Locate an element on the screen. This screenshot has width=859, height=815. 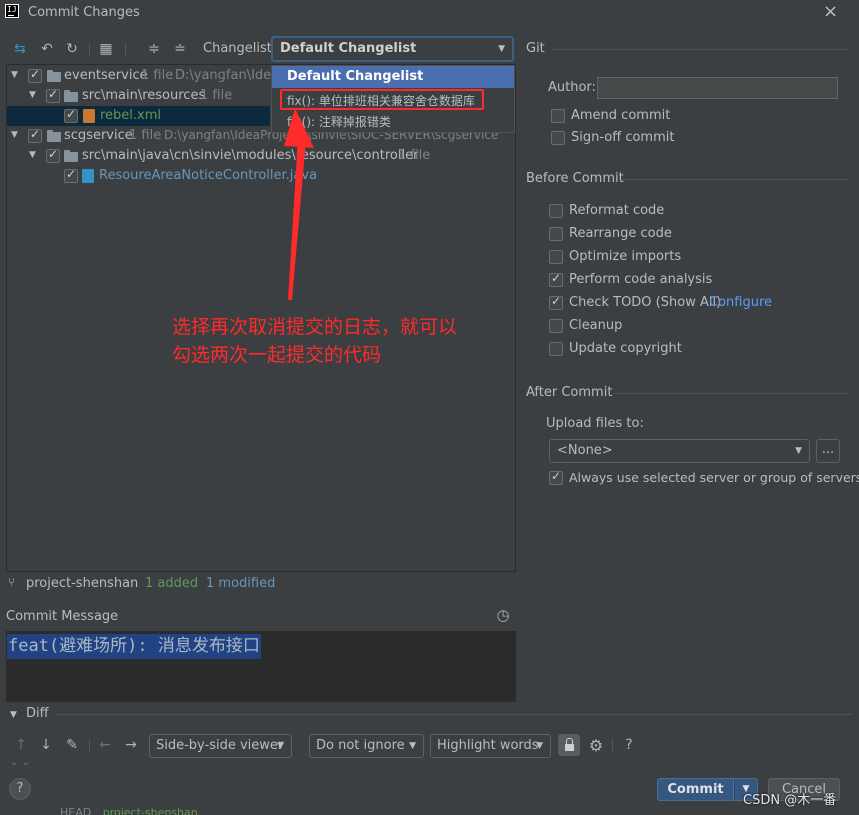
tree-row-controller-java: ResoureAreaNoticeController.java is located at coordinates (206, 176).